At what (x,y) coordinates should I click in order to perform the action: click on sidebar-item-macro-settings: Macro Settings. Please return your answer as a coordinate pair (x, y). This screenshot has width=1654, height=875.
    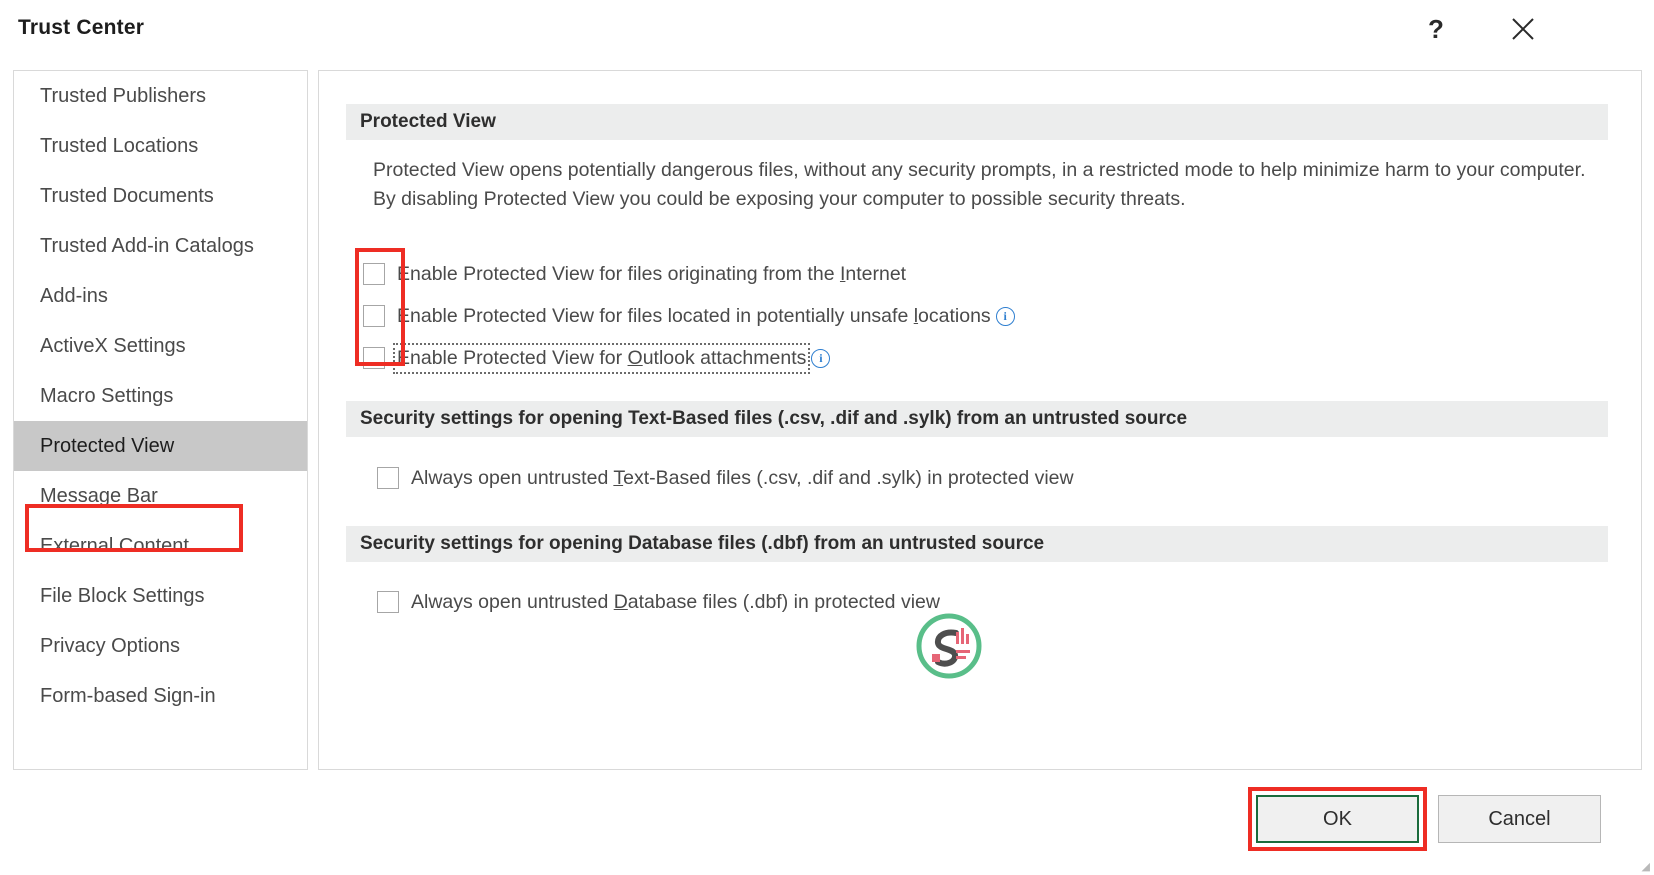
    Looking at the image, I should click on (160, 396).